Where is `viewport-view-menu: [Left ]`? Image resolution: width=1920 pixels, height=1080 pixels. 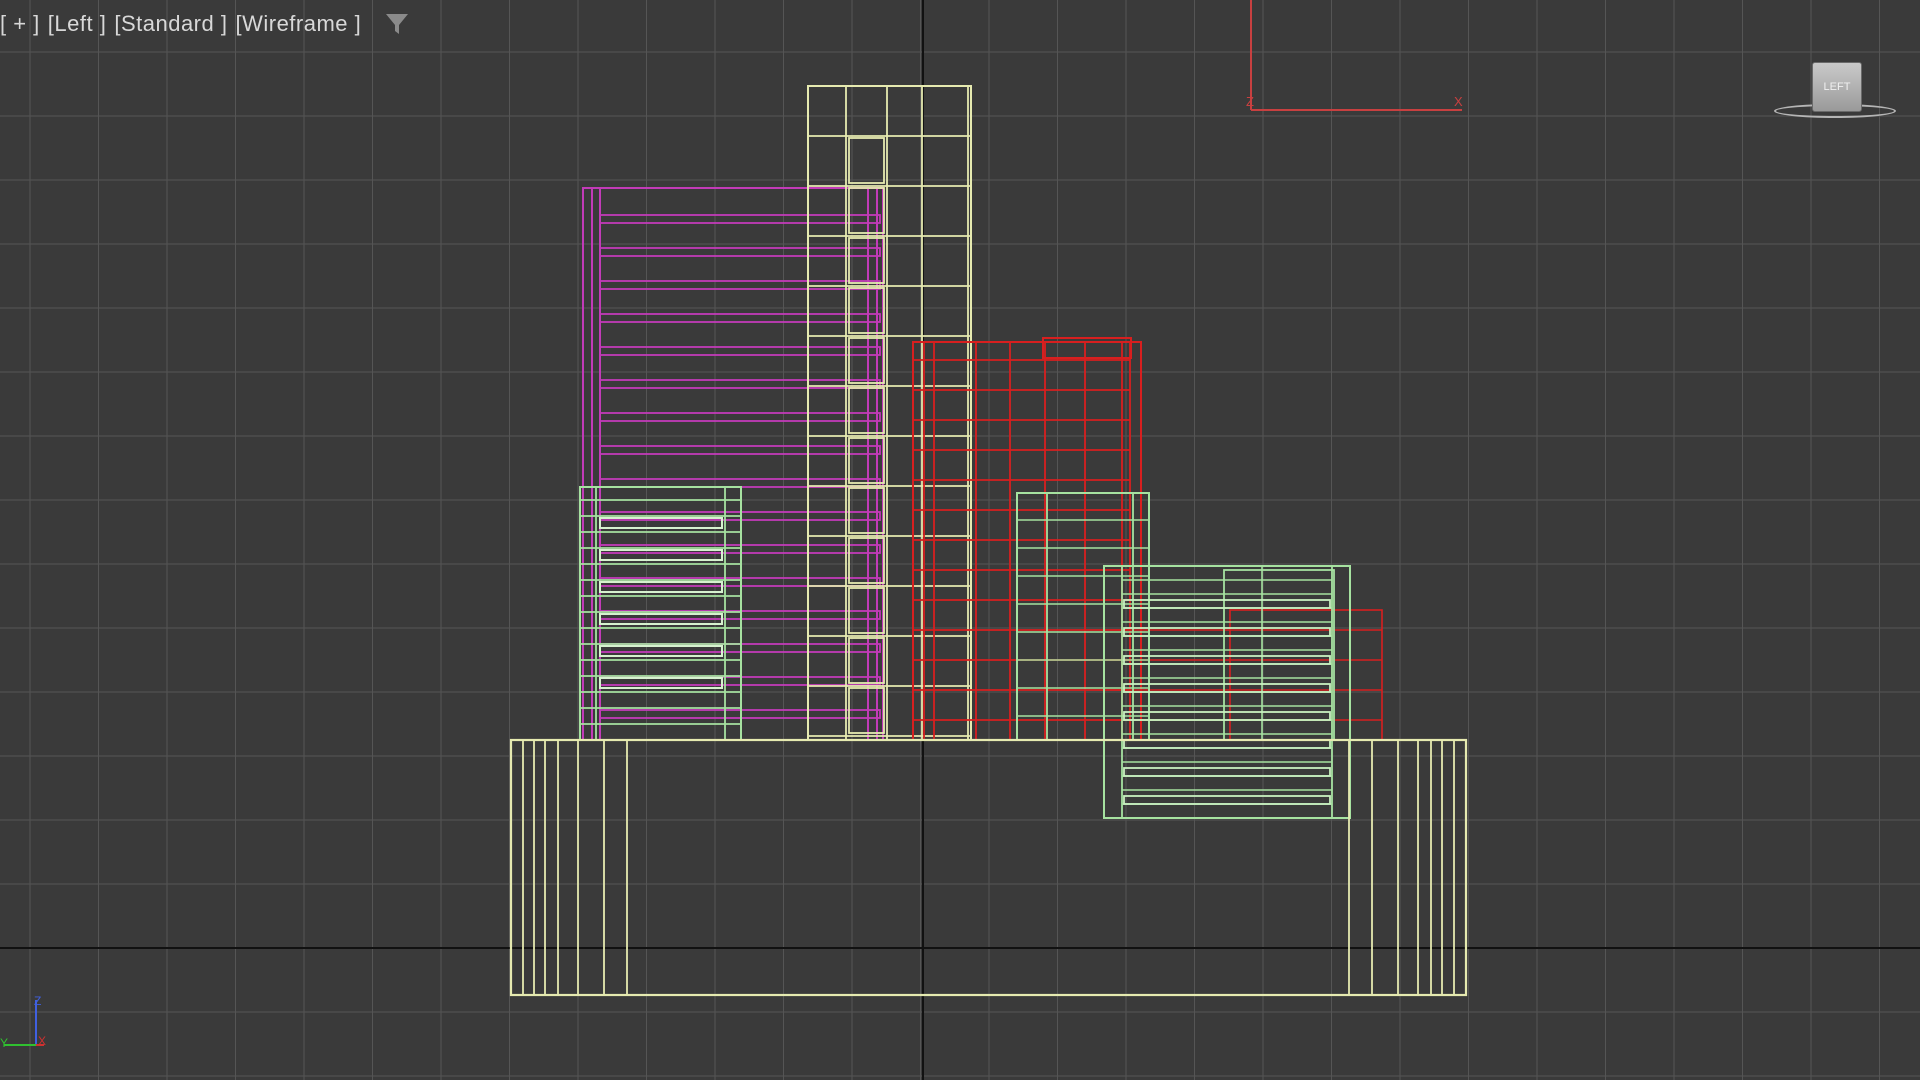 viewport-view-menu: [Left ] is located at coordinates (77, 24).